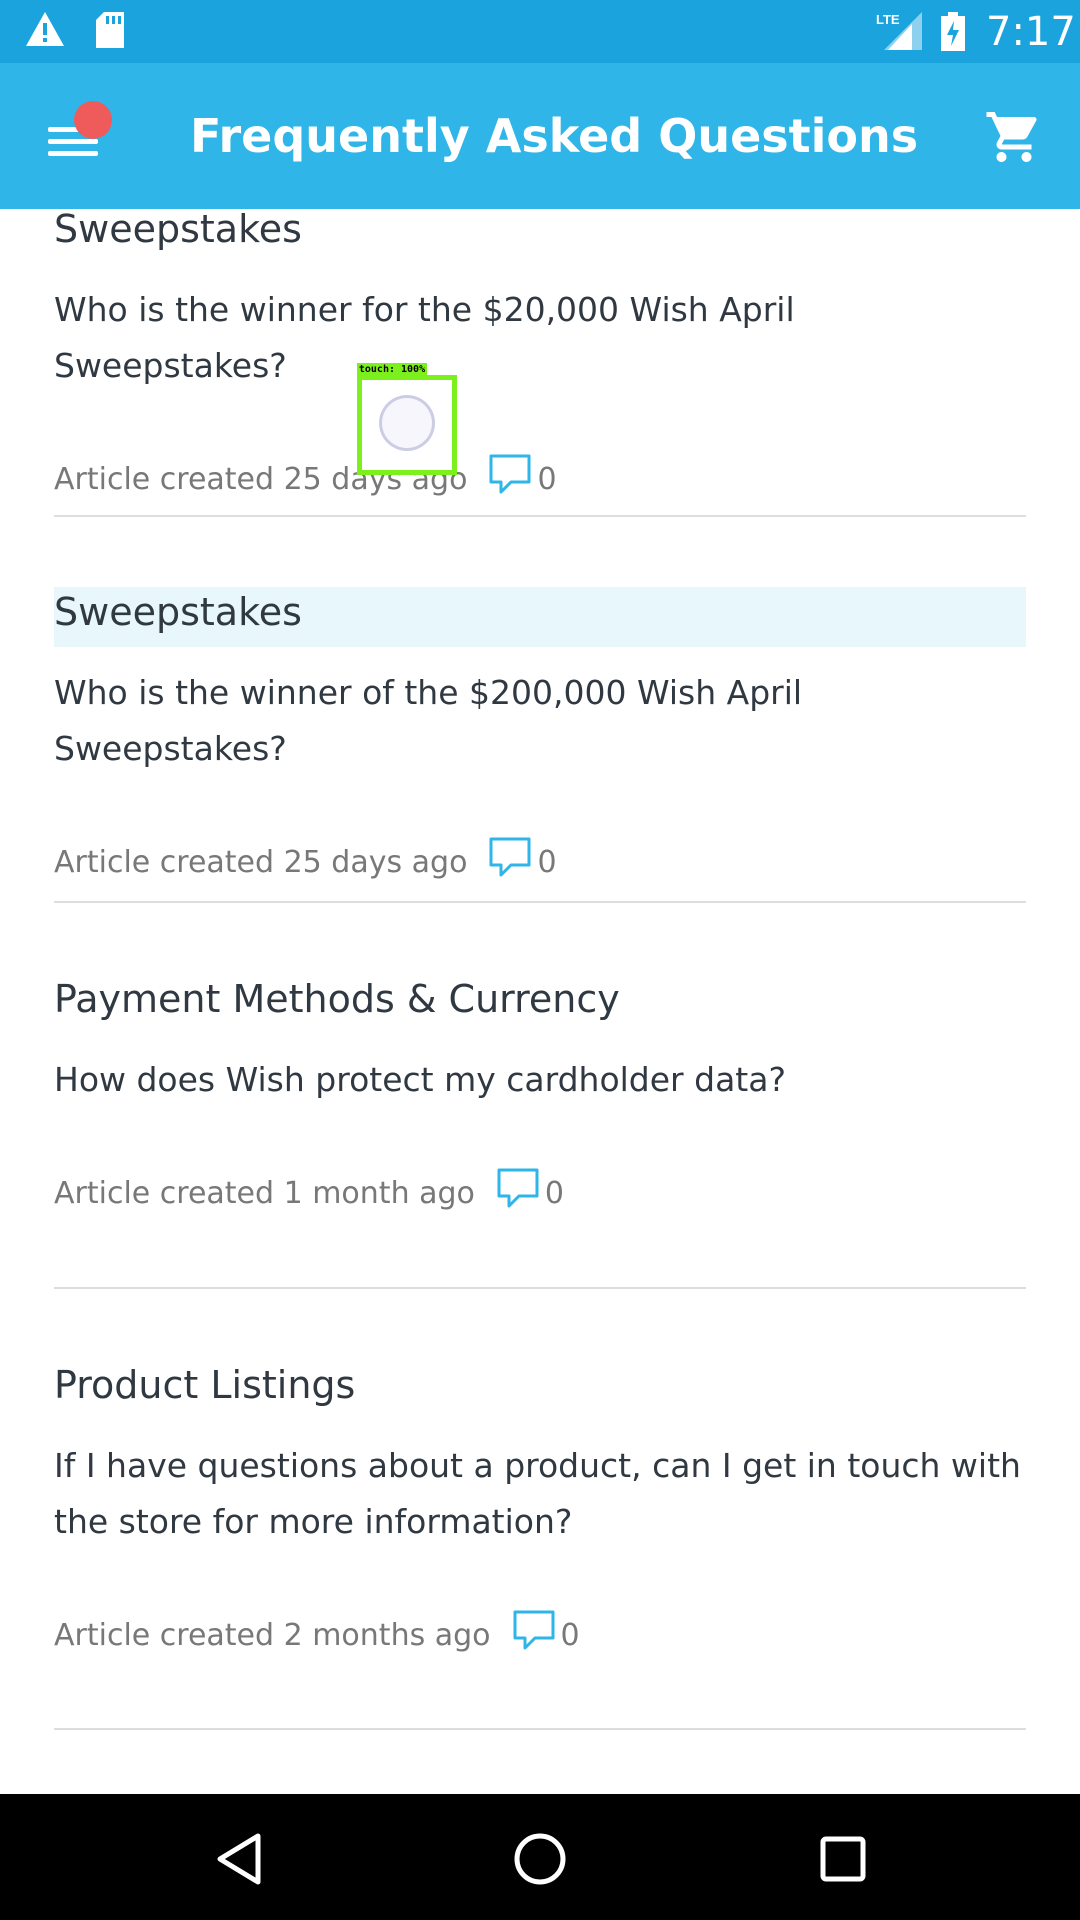  I want to click on home-button, so click(540, 1859).